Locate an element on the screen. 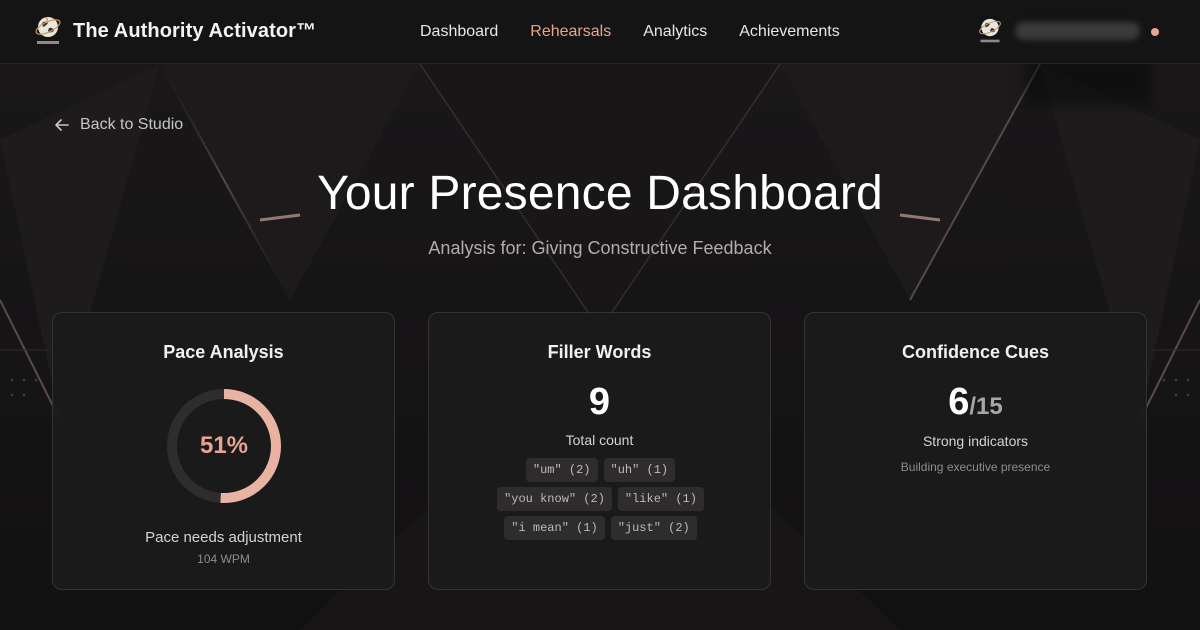 Image resolution: width=1200 pixels, height=630 pixels. confidence-label: Strong indicators is located at coordinates (975, 441).